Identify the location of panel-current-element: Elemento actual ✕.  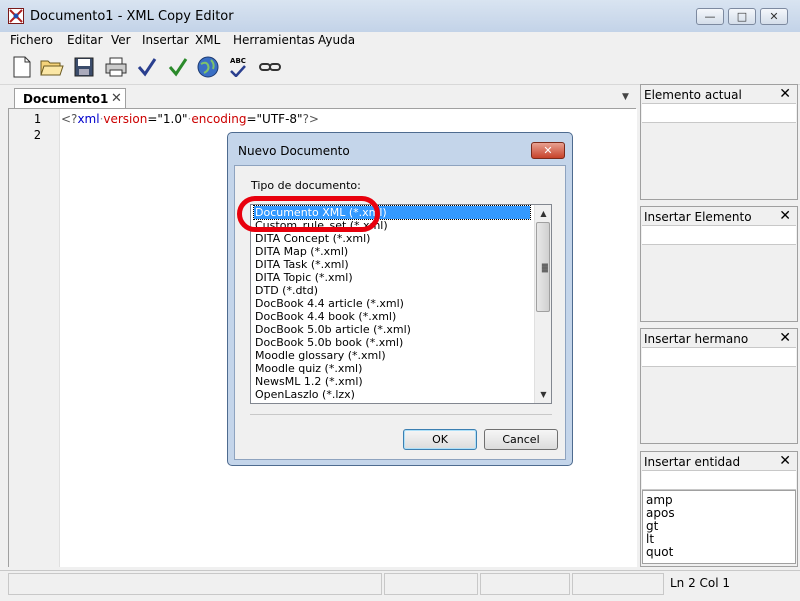
(719, 142).